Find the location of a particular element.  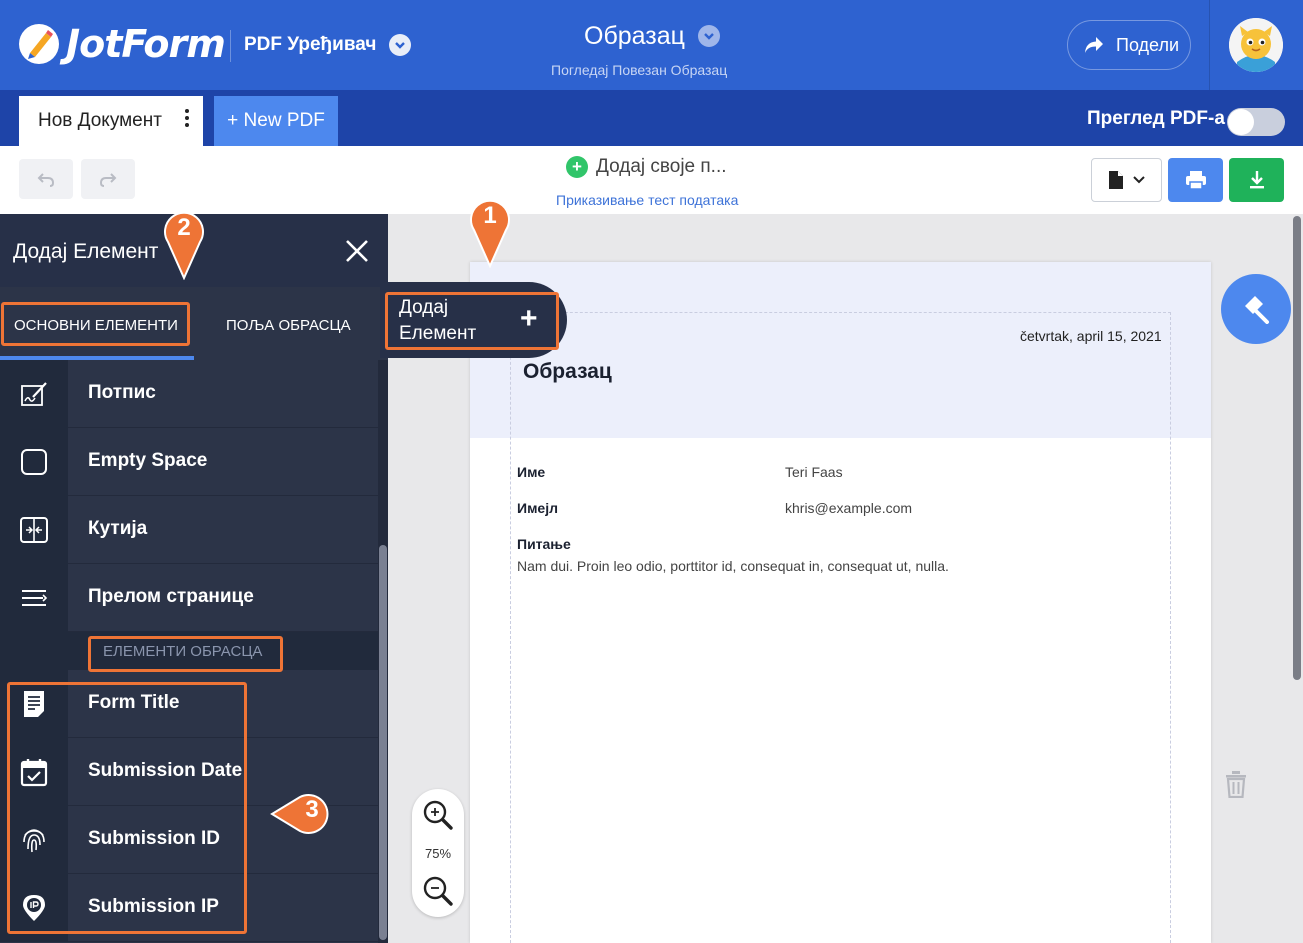

element-empty-space: Empty Space is located at coordinates (189, 462).